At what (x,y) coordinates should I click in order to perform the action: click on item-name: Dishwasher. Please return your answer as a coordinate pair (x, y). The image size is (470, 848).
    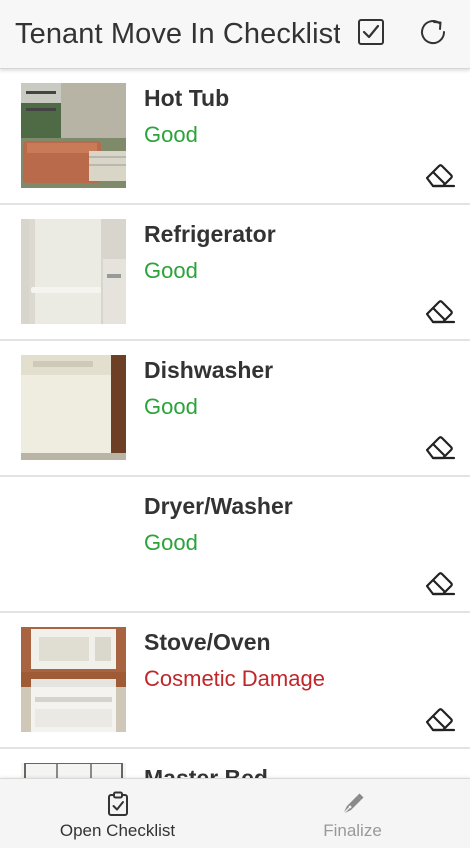
    Looking at the image, I should click on (209, 370).